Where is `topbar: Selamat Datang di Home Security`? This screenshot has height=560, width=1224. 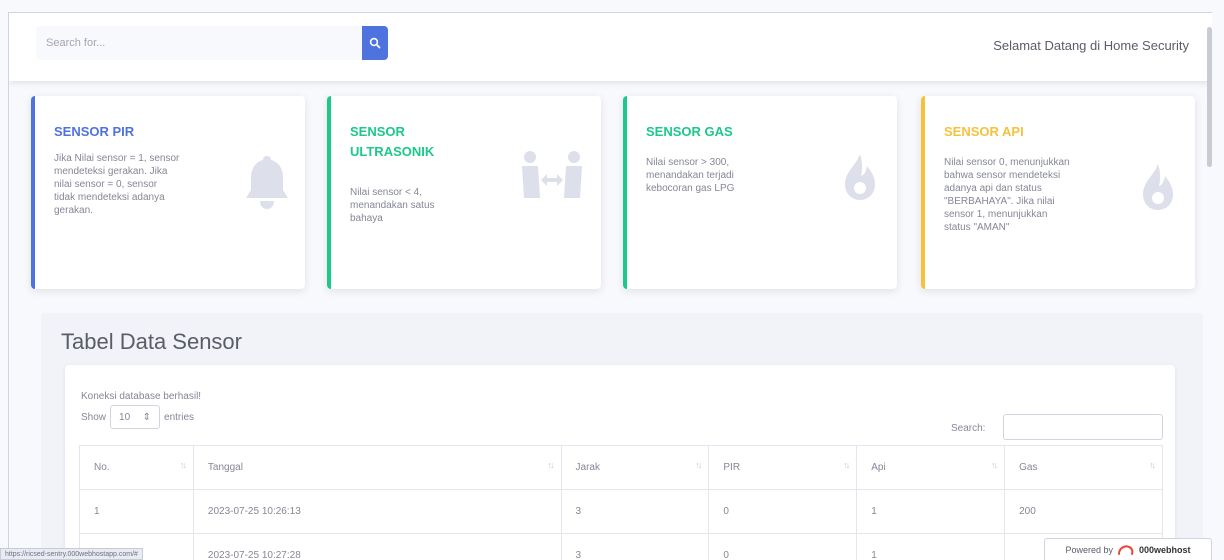
topbar: Selamat Datang di Home Security is located at coordinates (610, 47).